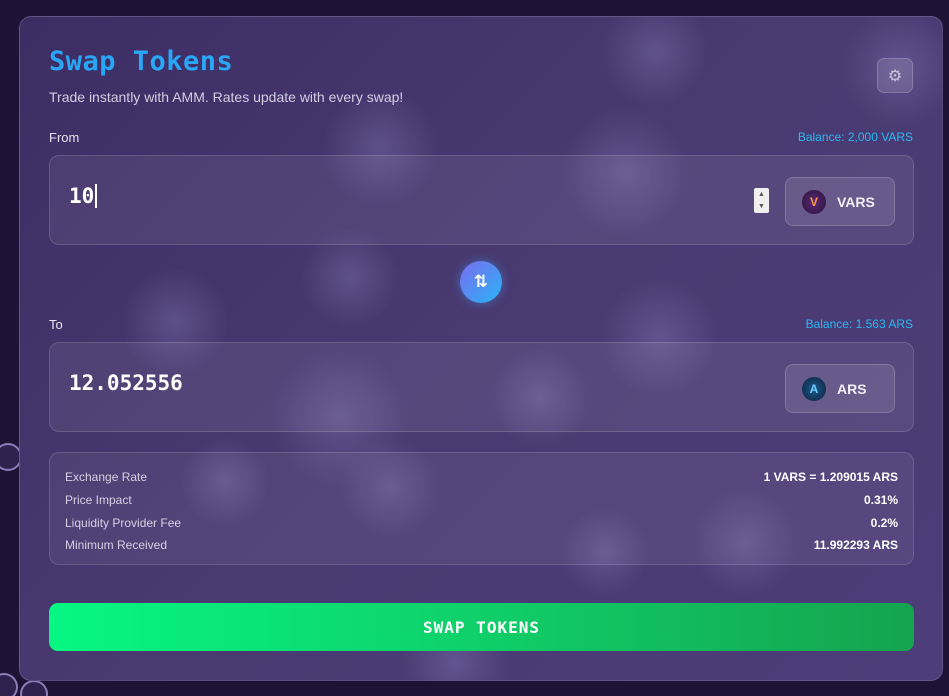 The width and height of the screenshot is (949, 696). I want to click on to-label: To, so click(56, 324).